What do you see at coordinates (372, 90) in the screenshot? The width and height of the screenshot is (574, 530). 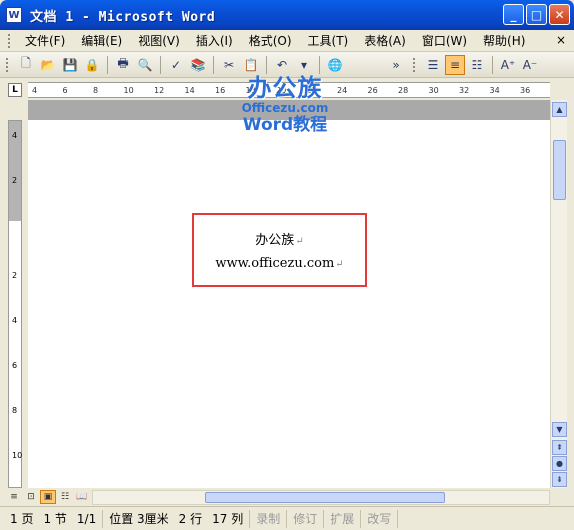 I see `h-ruler-tick-label: 26` at bounding box center [372, 90].